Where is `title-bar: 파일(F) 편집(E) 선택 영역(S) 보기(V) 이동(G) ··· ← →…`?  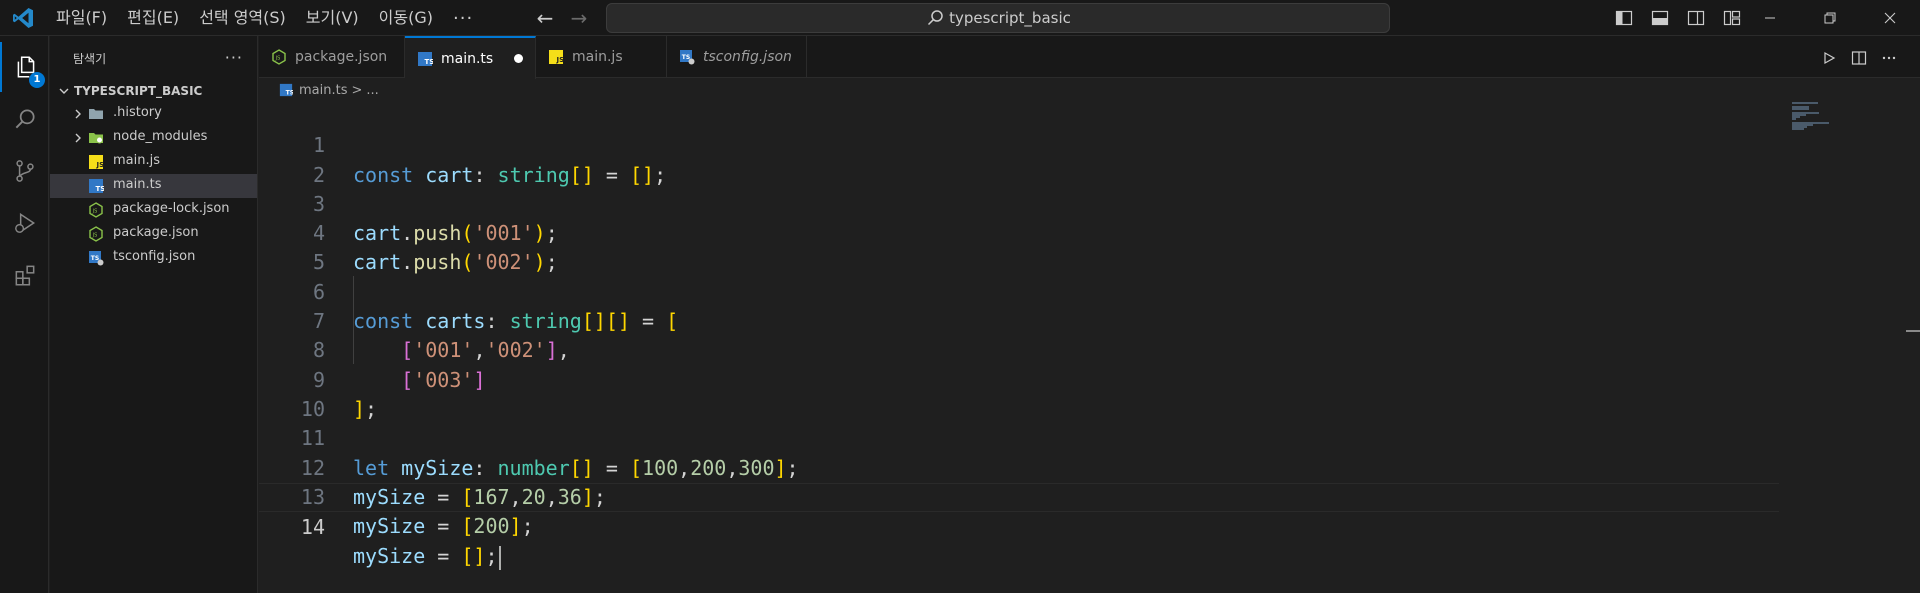 title-bar: 파일(F) 편집(E) 선택 영역(S) 보기(V) 이동(G) ··· ← →… is located at coordinates (960, 18).